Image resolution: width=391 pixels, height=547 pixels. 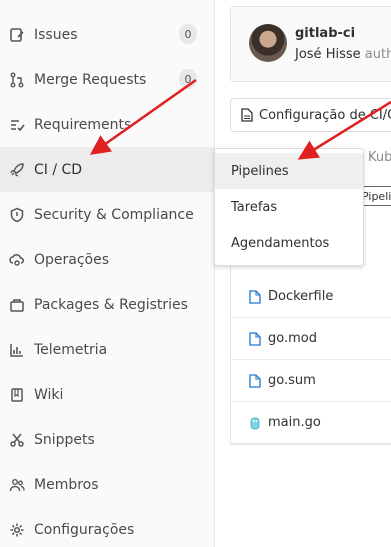 I want to click on requirements-icon, so click(x=17, y=125).